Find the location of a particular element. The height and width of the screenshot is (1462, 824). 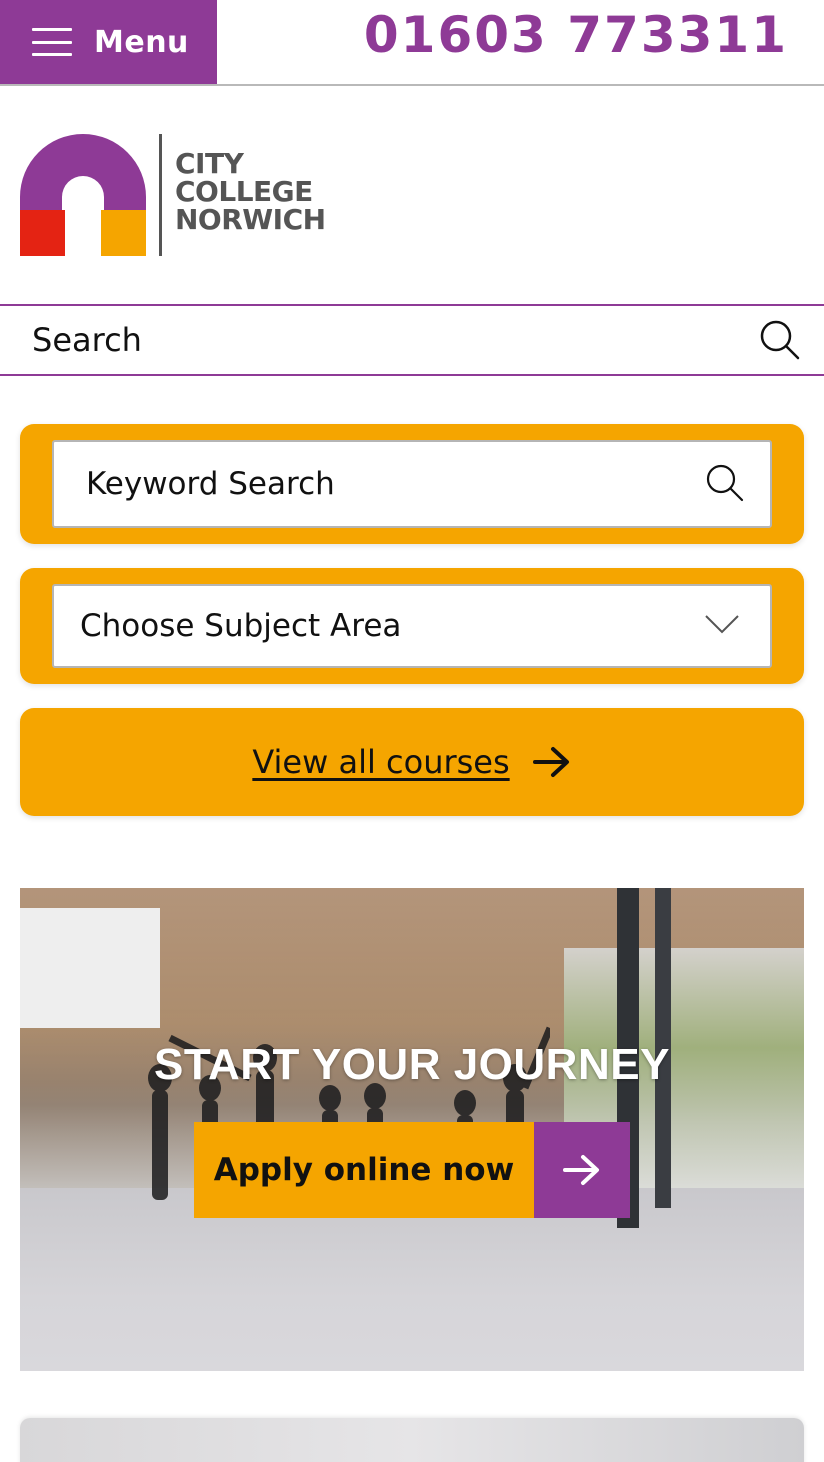

subject-area-panel: Choose Subject Area is located at coordinates (412, 626).